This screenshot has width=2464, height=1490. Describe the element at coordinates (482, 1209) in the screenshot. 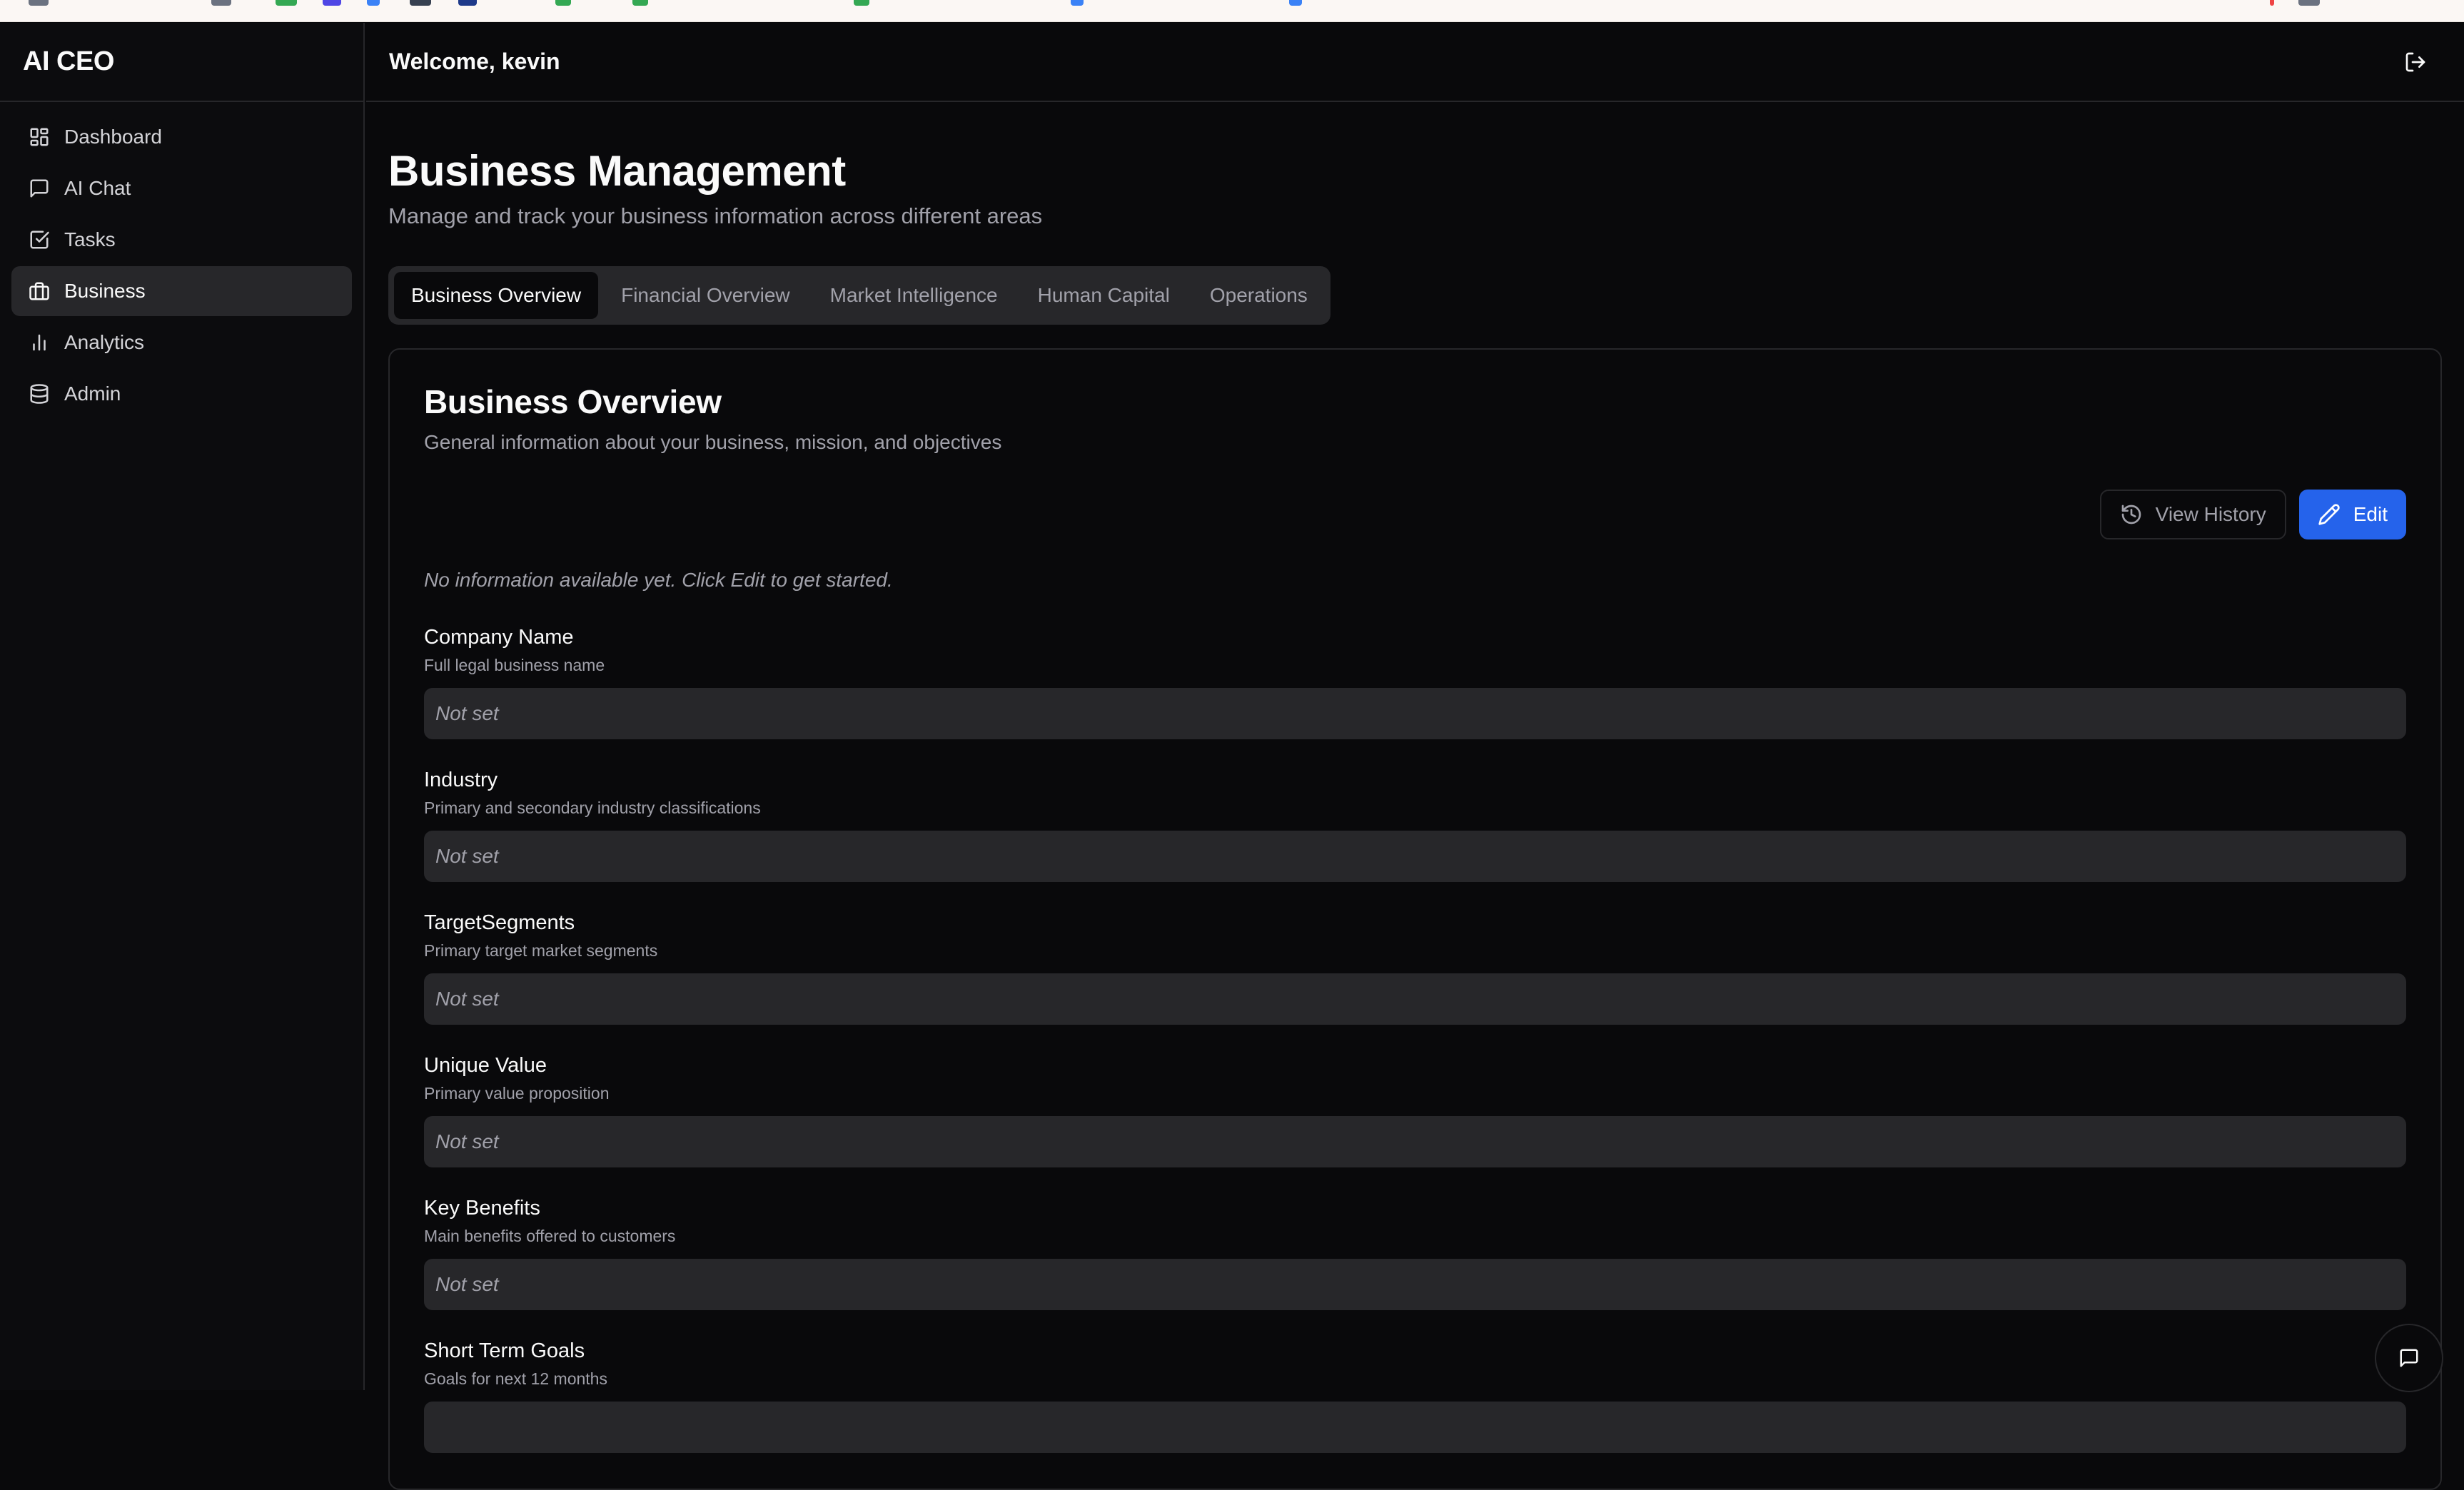

I see `field-label: Key Benefits` at that location.